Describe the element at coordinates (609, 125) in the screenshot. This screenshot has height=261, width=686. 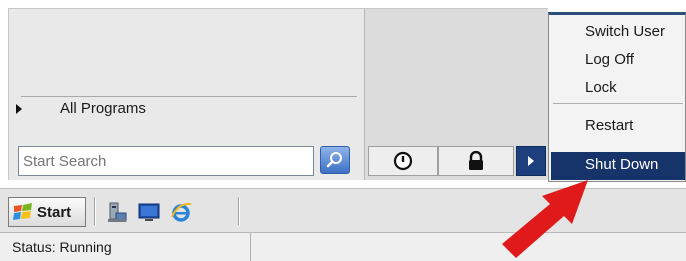
I see `menu-item-restart: Restart` at that location.